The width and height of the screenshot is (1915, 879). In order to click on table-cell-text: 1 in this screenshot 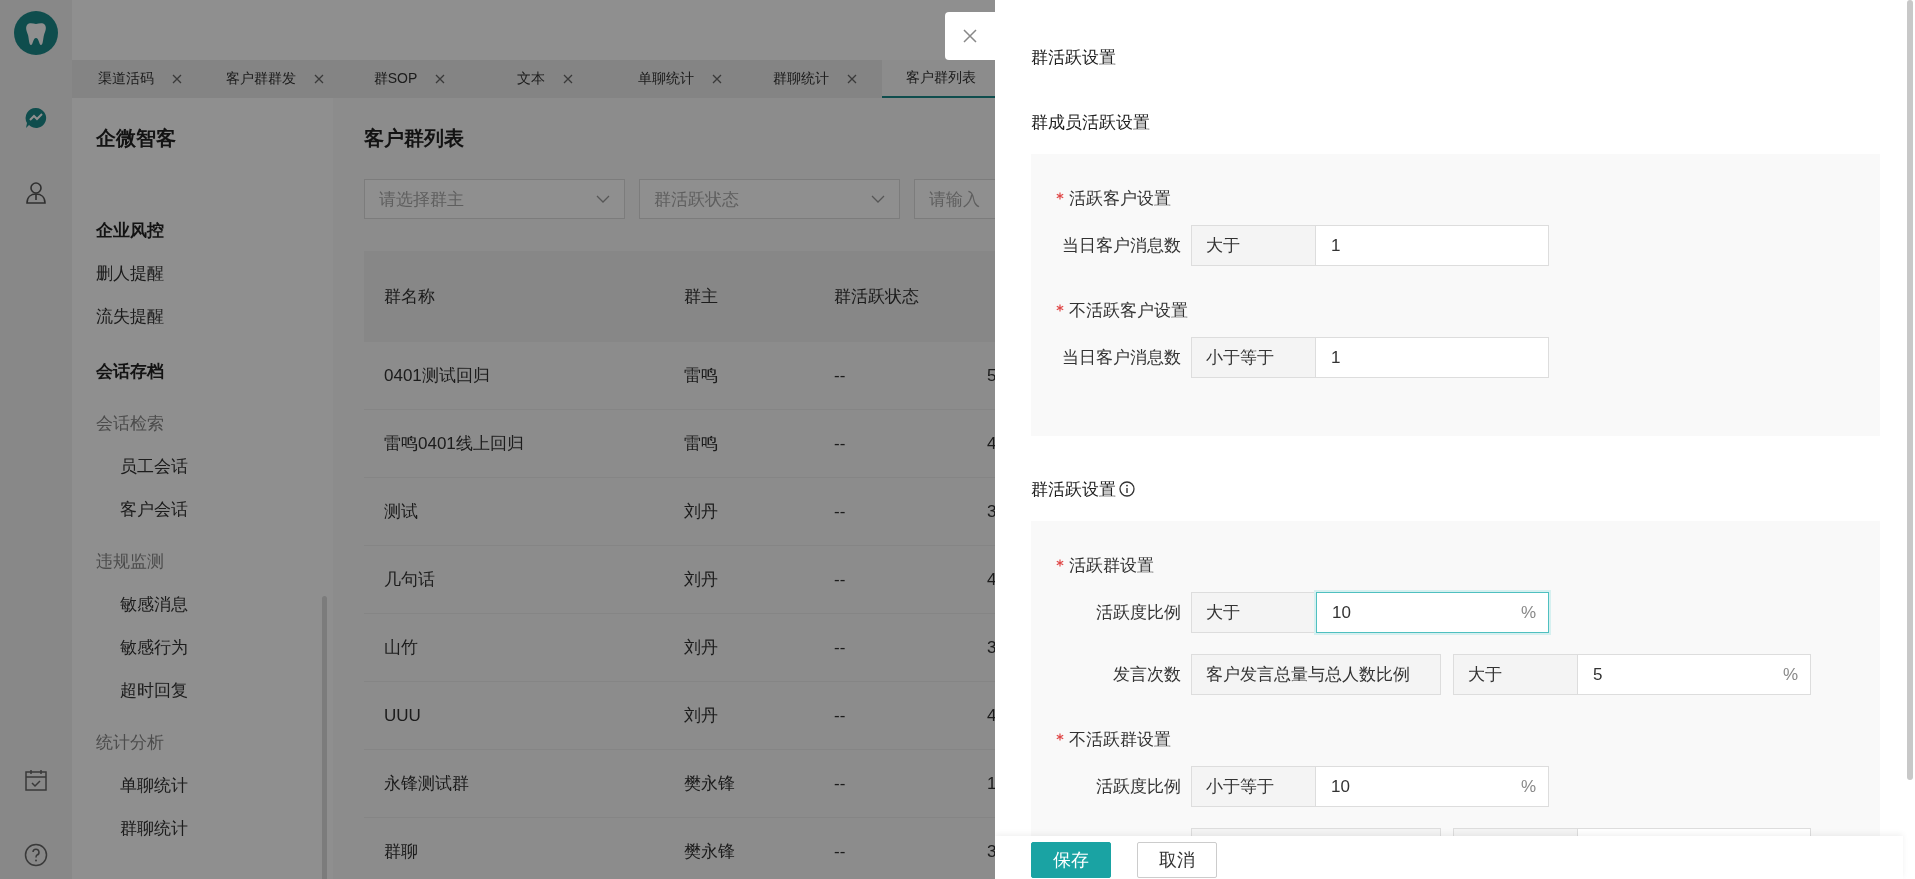, I will do `click(992, 783)`.